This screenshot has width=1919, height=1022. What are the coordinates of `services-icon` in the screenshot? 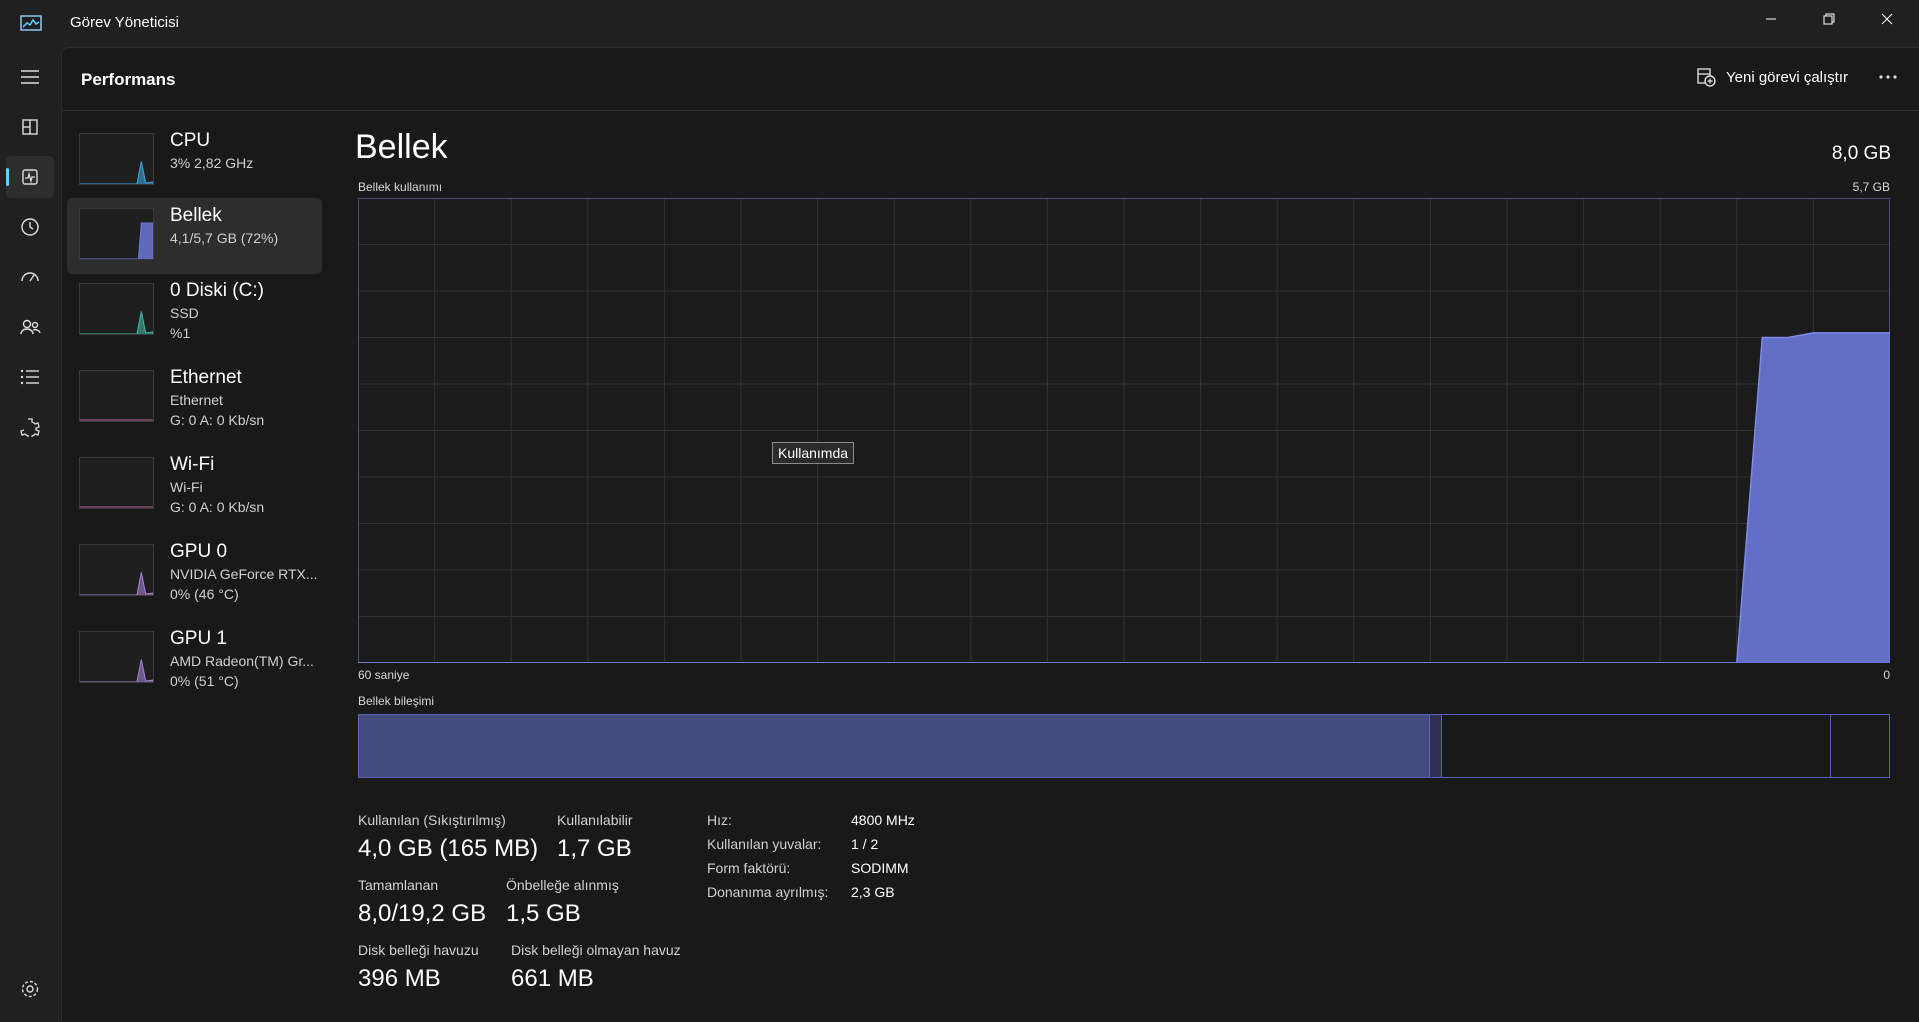 It's located at (30, 427).